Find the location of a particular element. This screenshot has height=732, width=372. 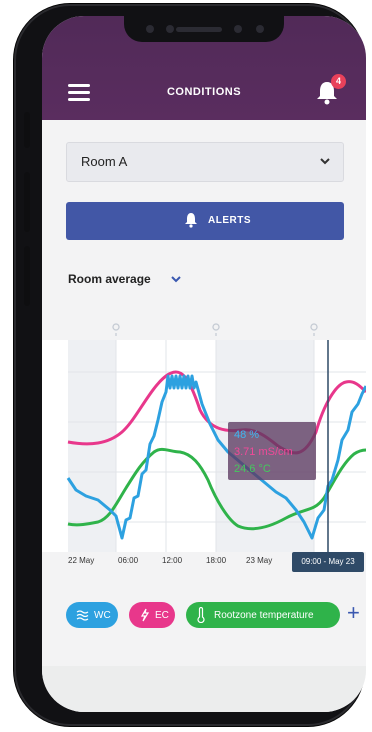

tooltip-temperature-value: 24.6 °C is located at coordinates (252, 469).